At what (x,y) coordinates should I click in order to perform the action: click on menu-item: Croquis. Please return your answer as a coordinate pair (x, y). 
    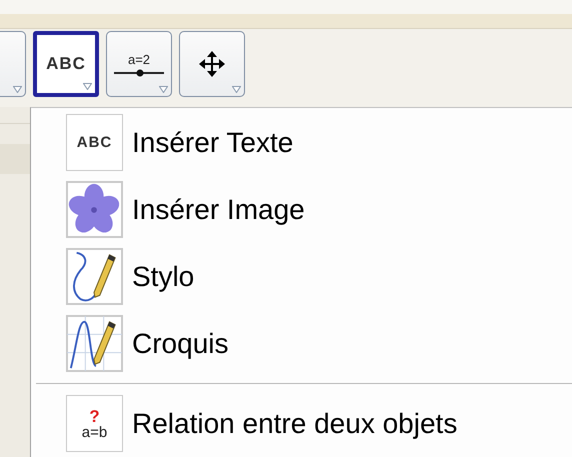
    Looking at the image, I should click on (319, 343).